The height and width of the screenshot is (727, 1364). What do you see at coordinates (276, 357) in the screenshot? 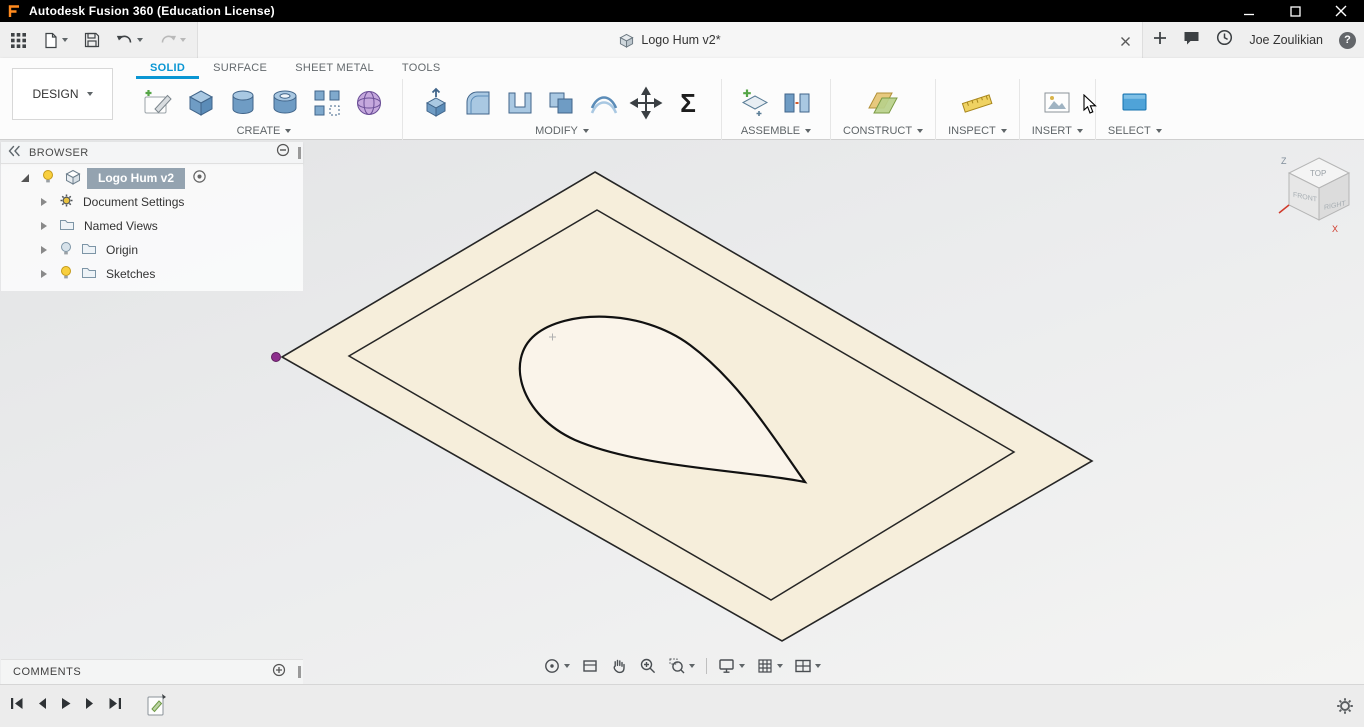
I see `sketch-point` at bounding box center [276, 357].